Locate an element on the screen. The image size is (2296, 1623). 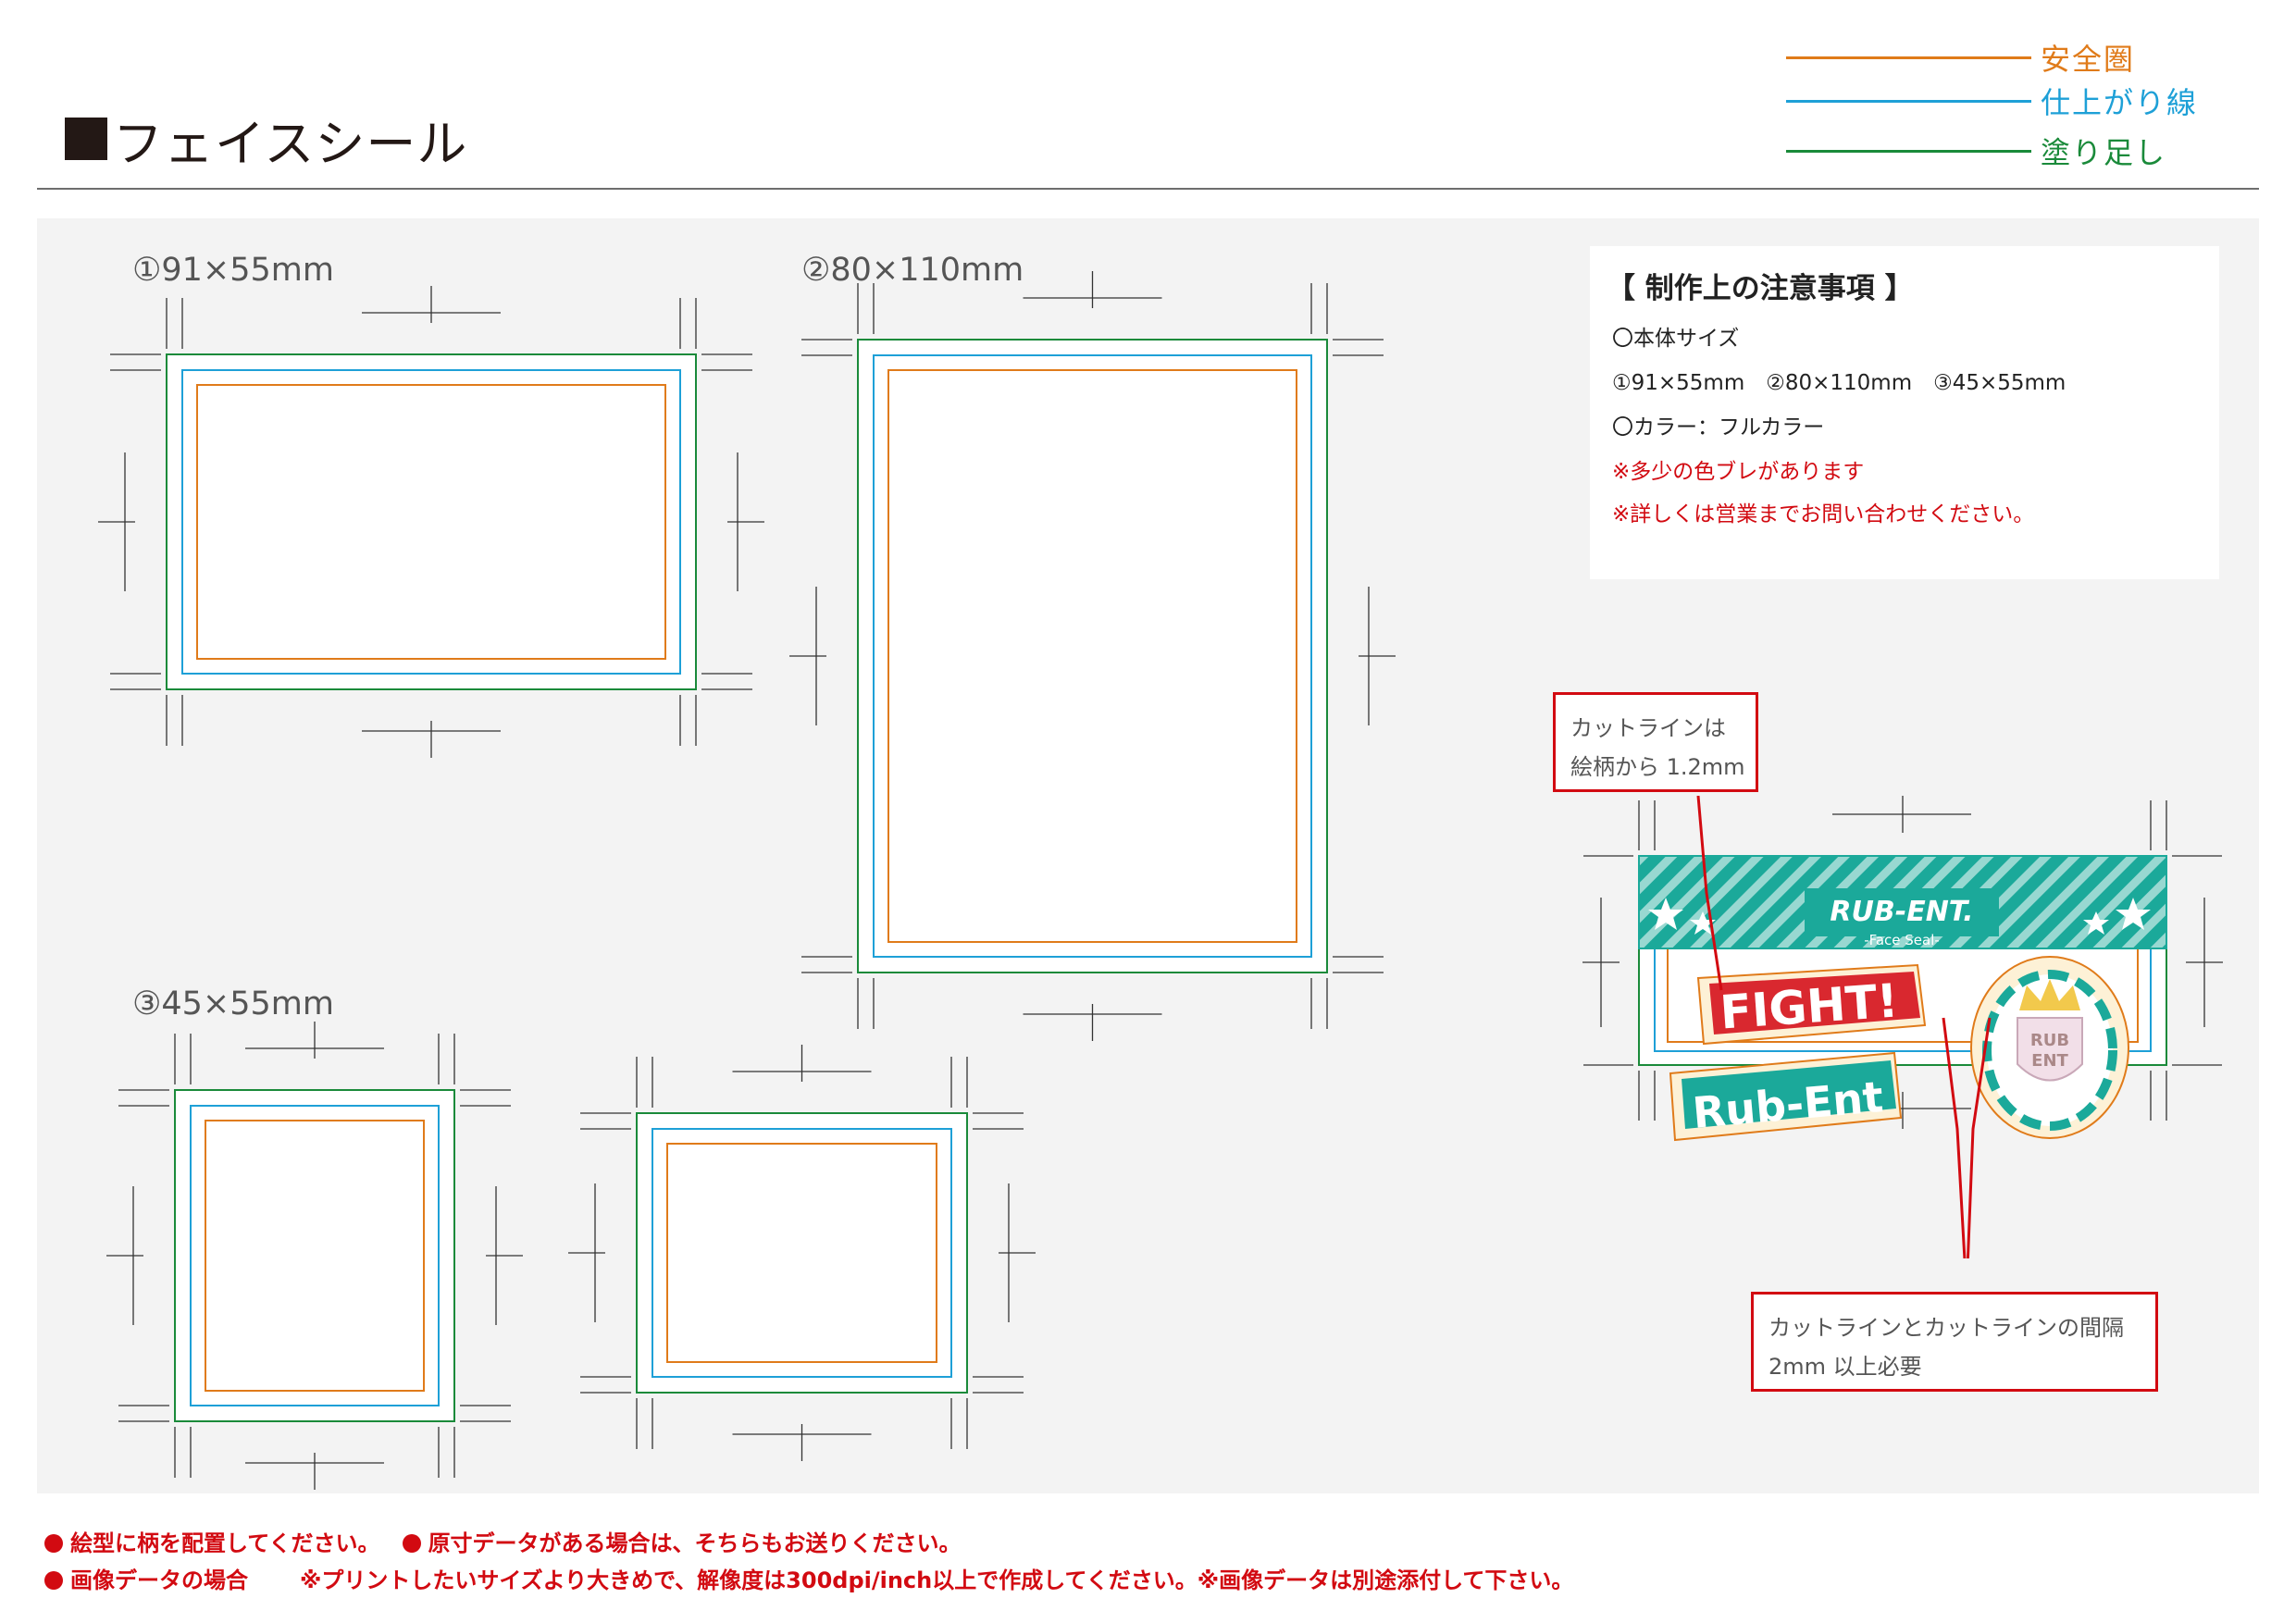
footer-line-1b: 原寸データがある場合は、そちらもお送りください。 is located at coordinates (695, 1543).